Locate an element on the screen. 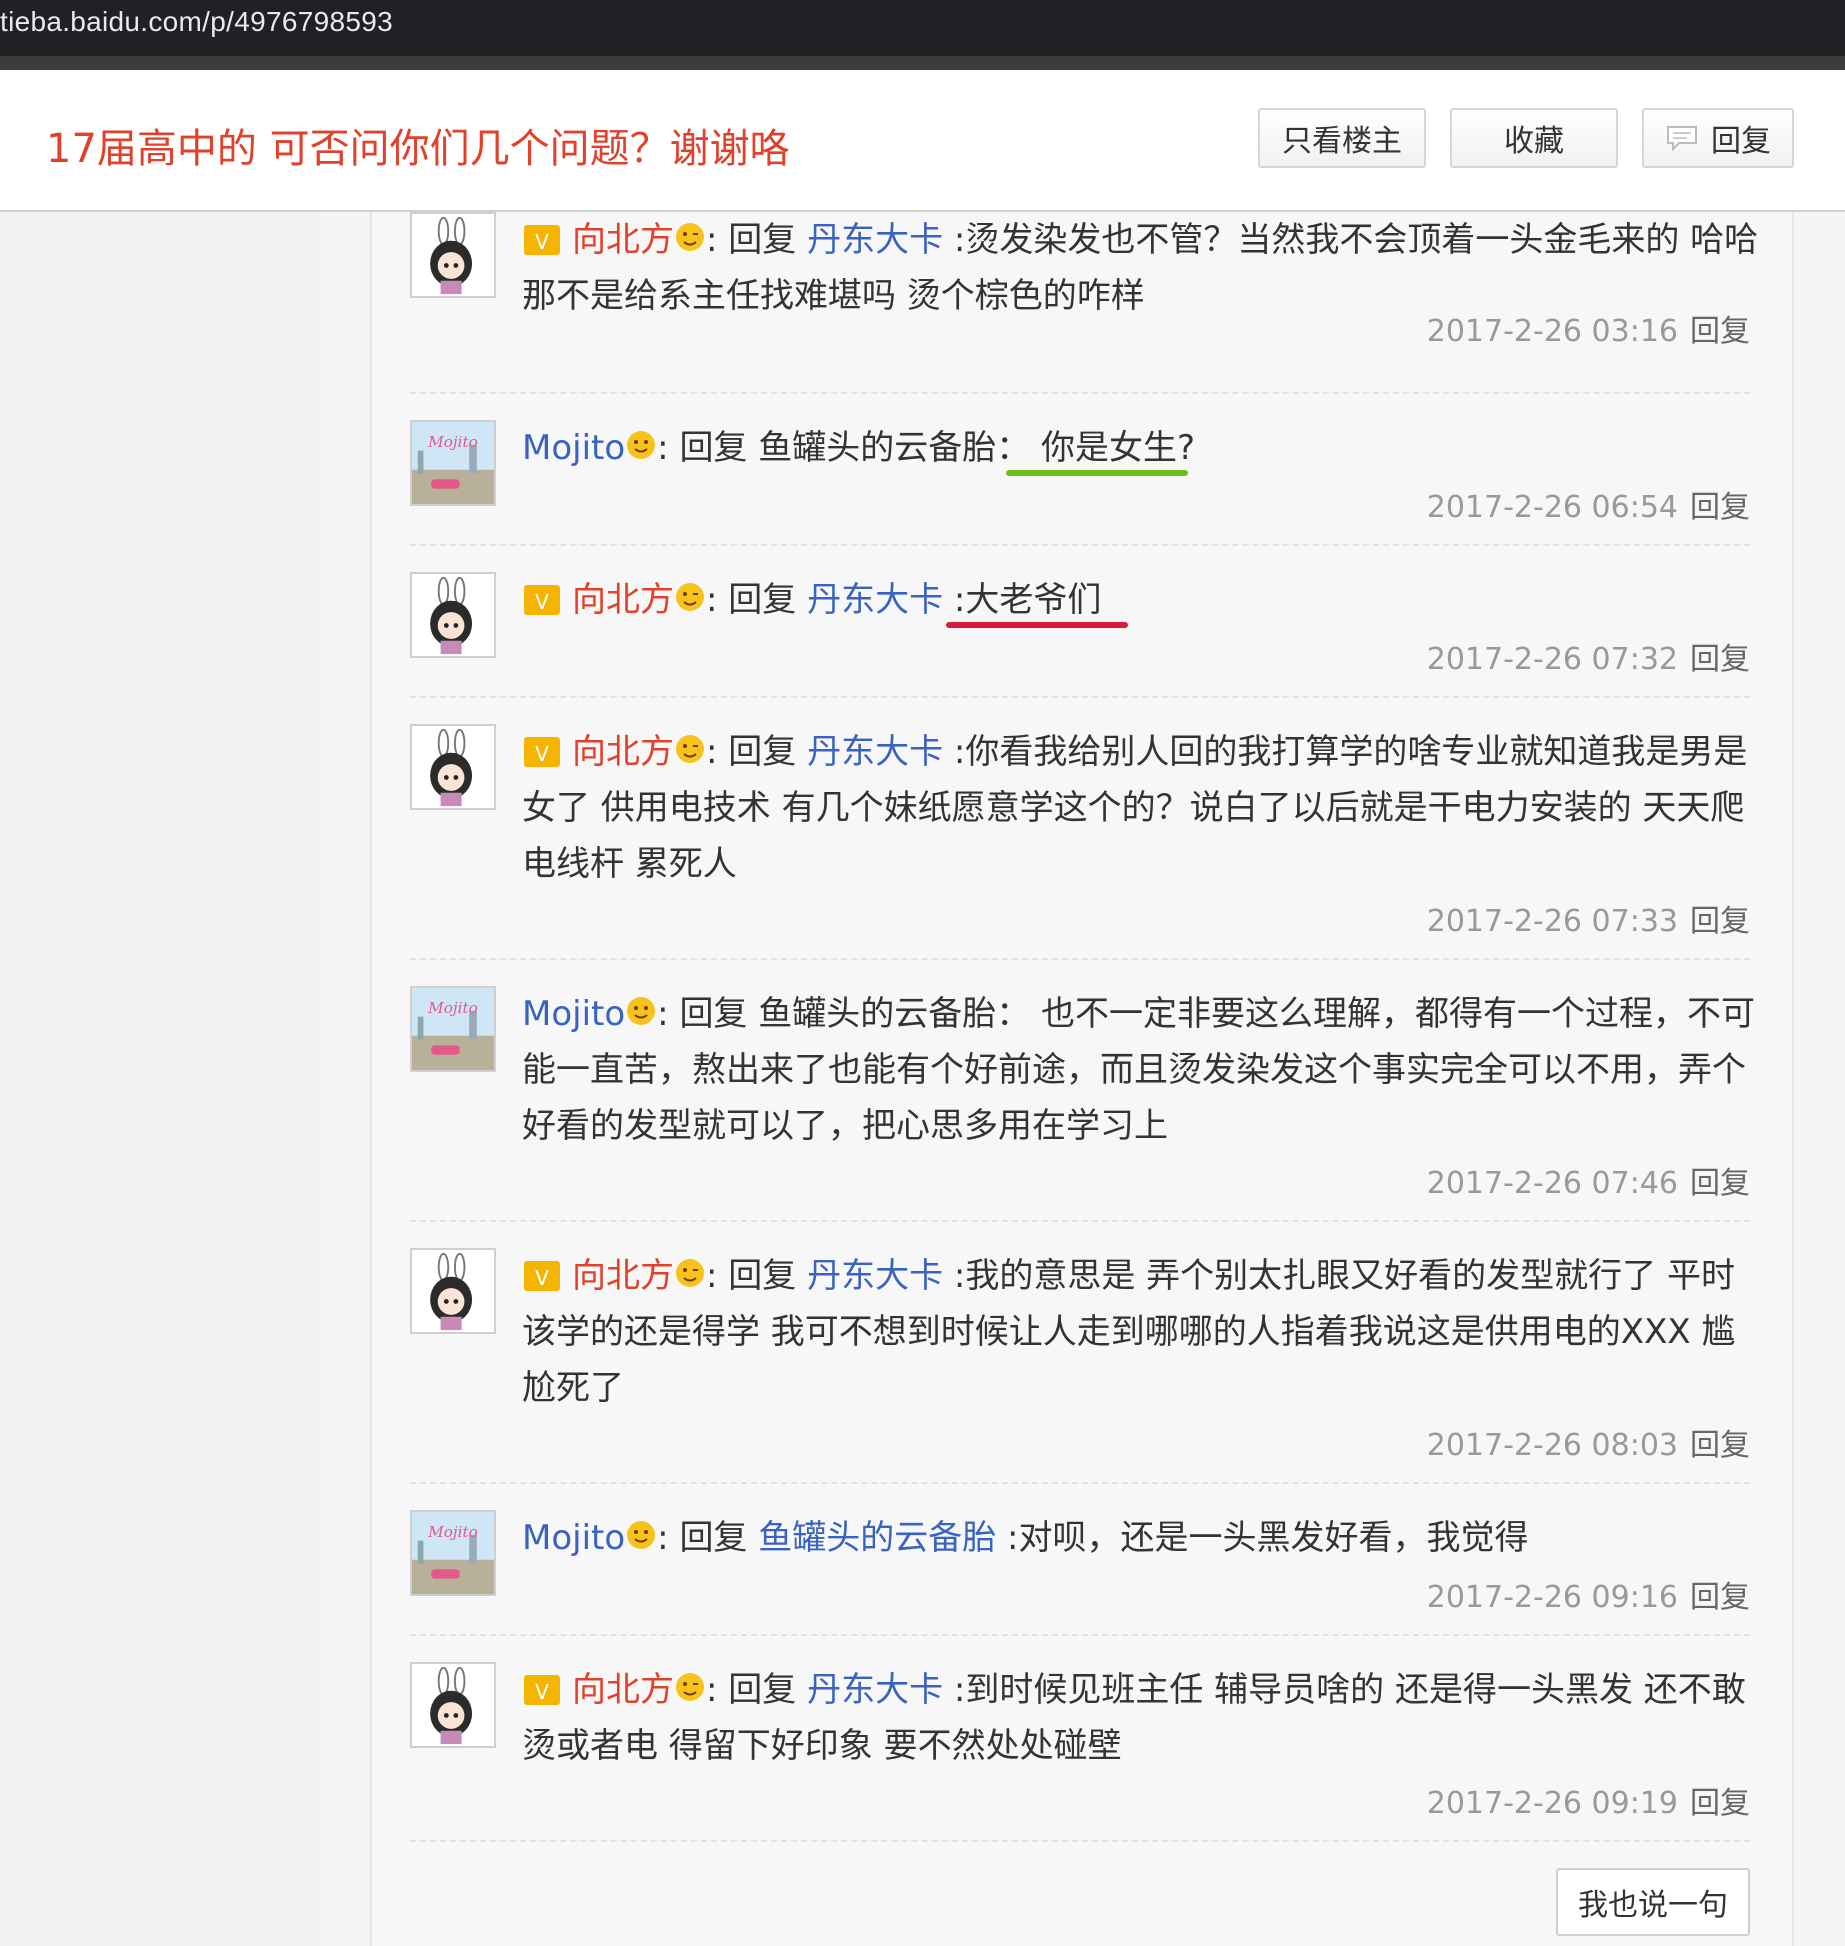  reply-meta: 2017-2-26 03:16 回复 is located at coordinates (1588, 328).